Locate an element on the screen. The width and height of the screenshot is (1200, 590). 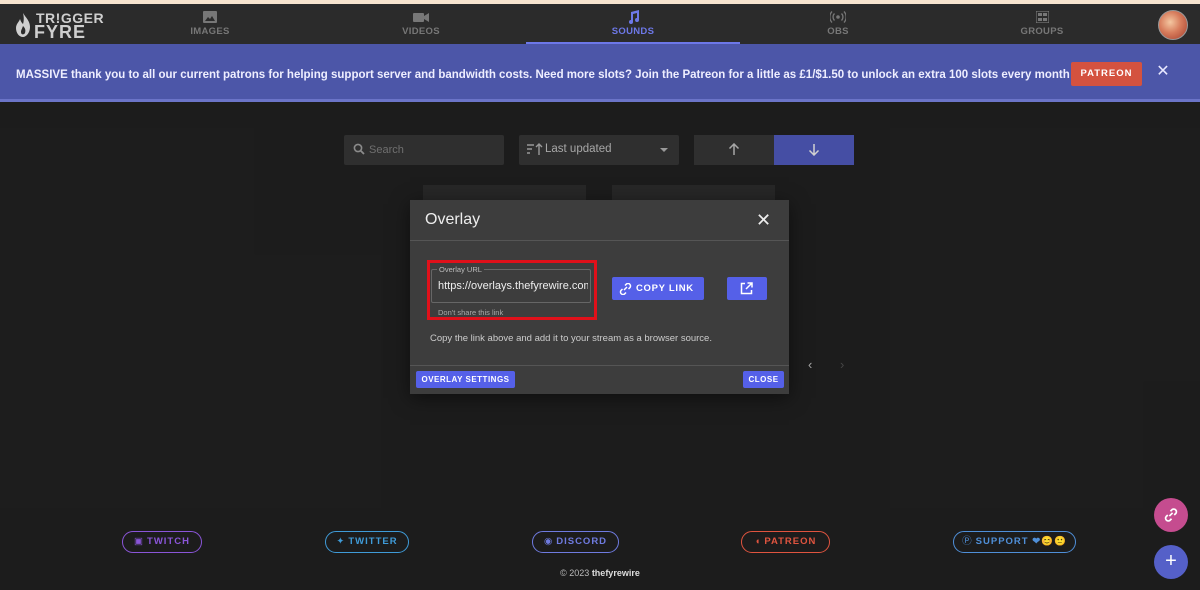
overlay-settings-button: OVERLAY SETTINGS is located at coordinates (465, 379).